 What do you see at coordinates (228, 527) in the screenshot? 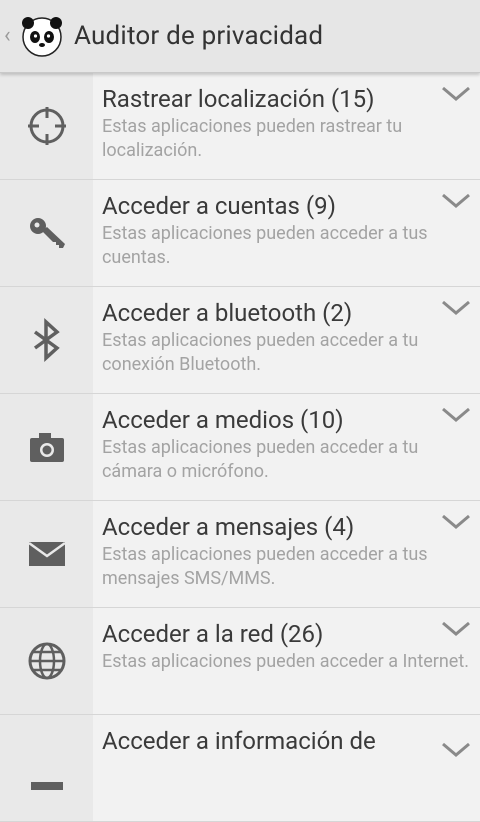
I see `row-title: Acceder a mensajes (4)` at bounding box center [228, 527].